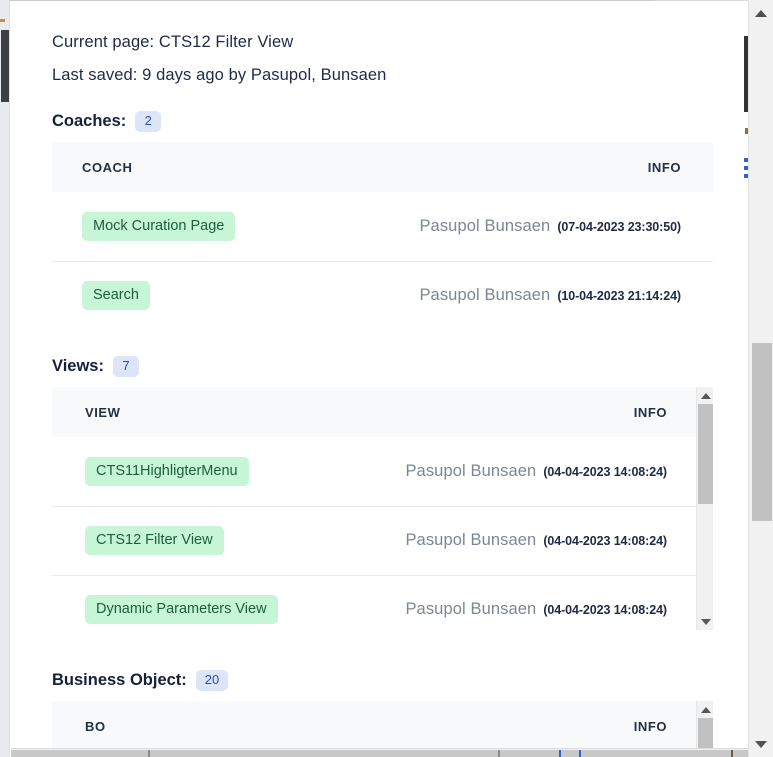  Describe the element at coordinates (116, 296) in the screenshot. I see `coach-name-badge: Search` at that location.